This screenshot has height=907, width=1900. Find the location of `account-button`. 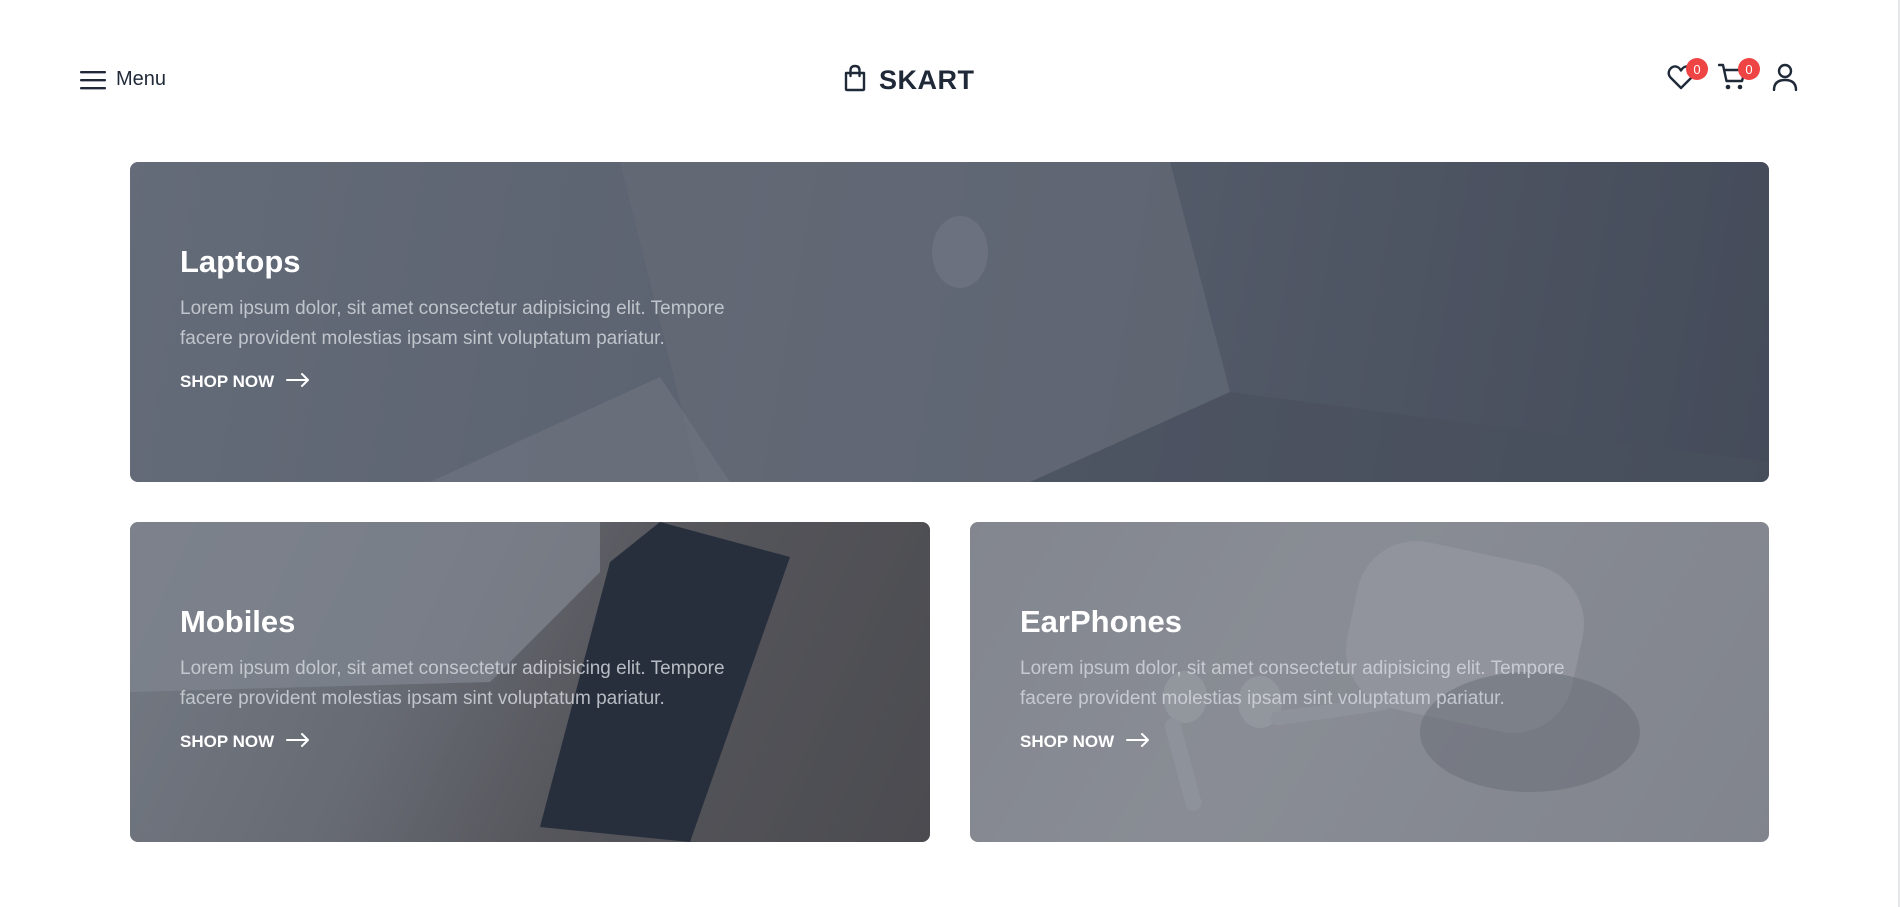

account-button is located at coordinates (1785, 79).